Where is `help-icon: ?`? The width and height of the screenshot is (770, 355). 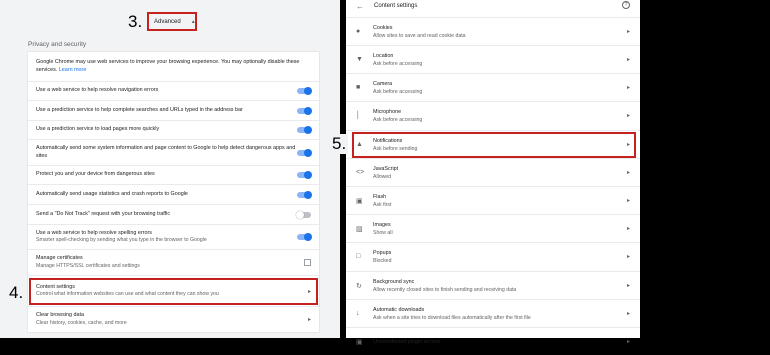
help-icon: ? is located at coordinates (626, 5).